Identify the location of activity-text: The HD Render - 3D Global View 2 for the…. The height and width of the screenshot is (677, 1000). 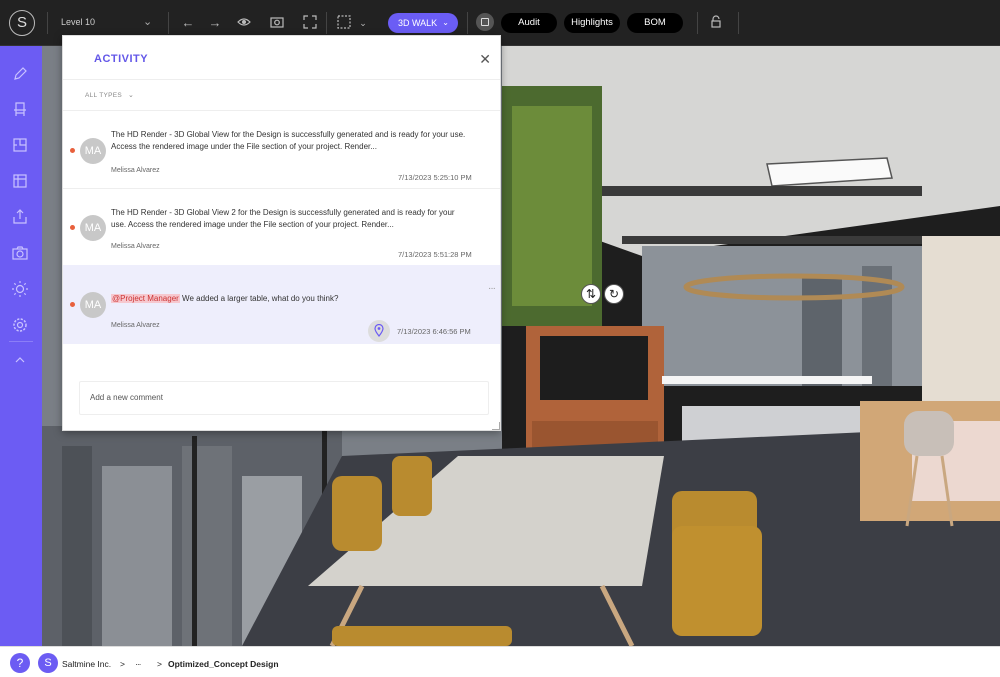
(283, 218).